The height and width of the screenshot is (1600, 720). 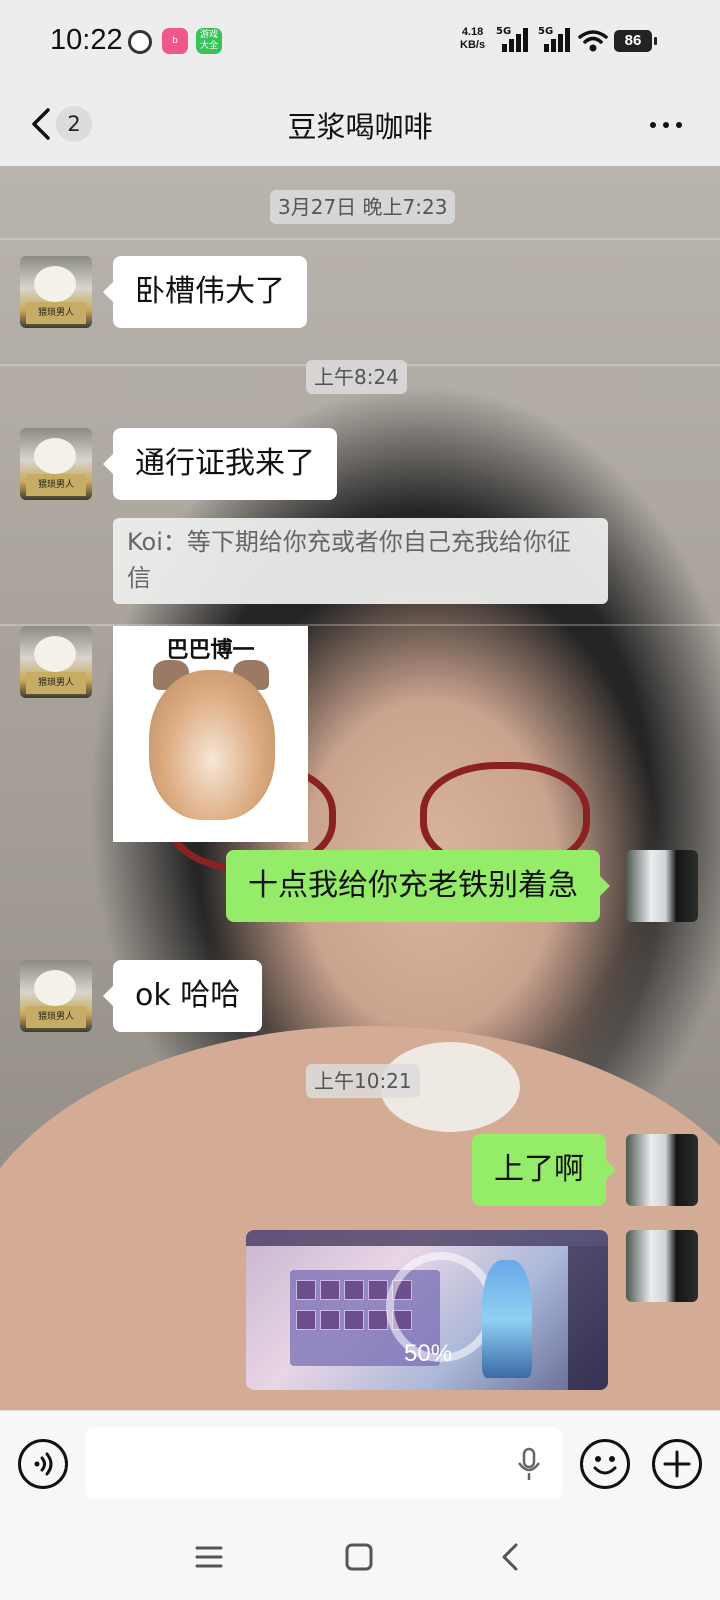 What do you see at coordinates (511, 1557) in the screenshot?
I see `back-icon` at bounding box center [511, 1557].